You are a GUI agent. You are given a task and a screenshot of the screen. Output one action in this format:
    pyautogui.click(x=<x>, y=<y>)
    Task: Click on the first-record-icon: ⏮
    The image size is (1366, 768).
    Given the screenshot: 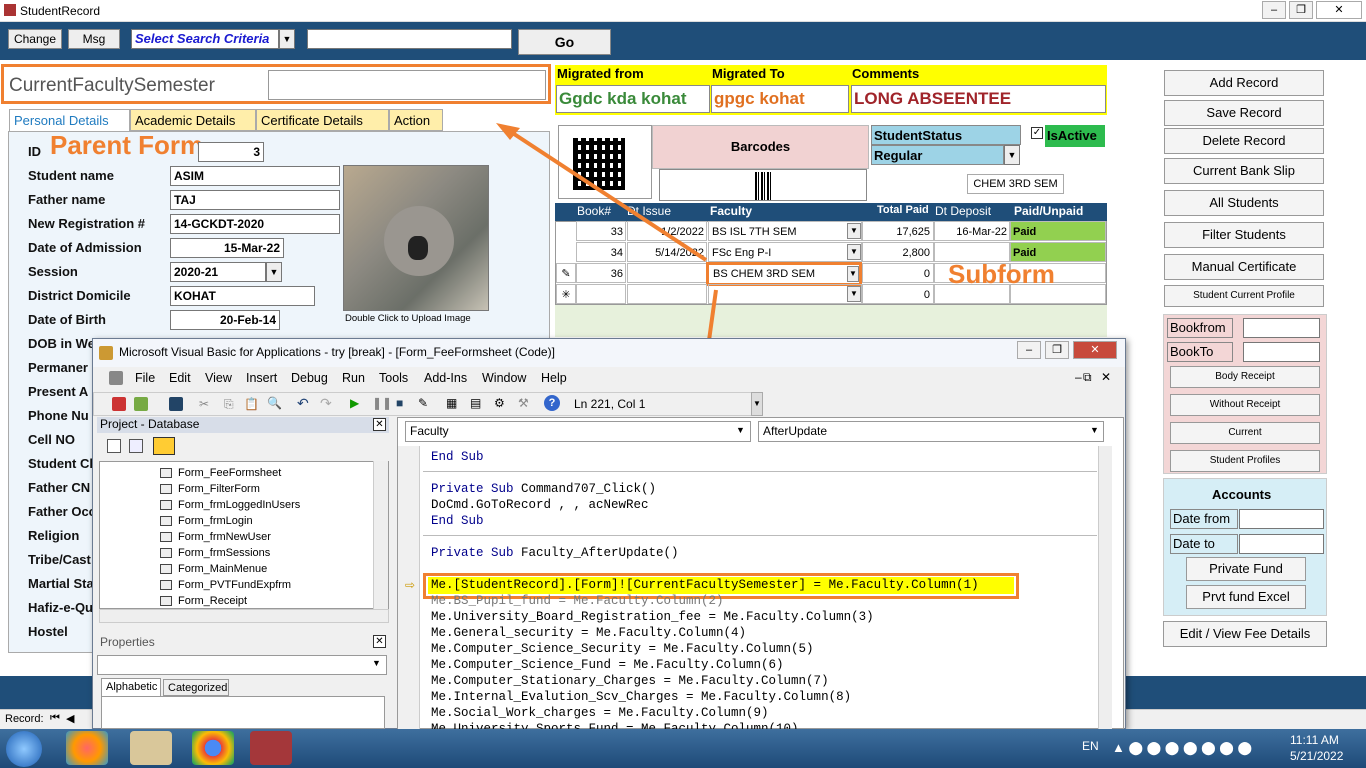 What is the action you would take?
    pyautogui.click(x=55, y=718)
    